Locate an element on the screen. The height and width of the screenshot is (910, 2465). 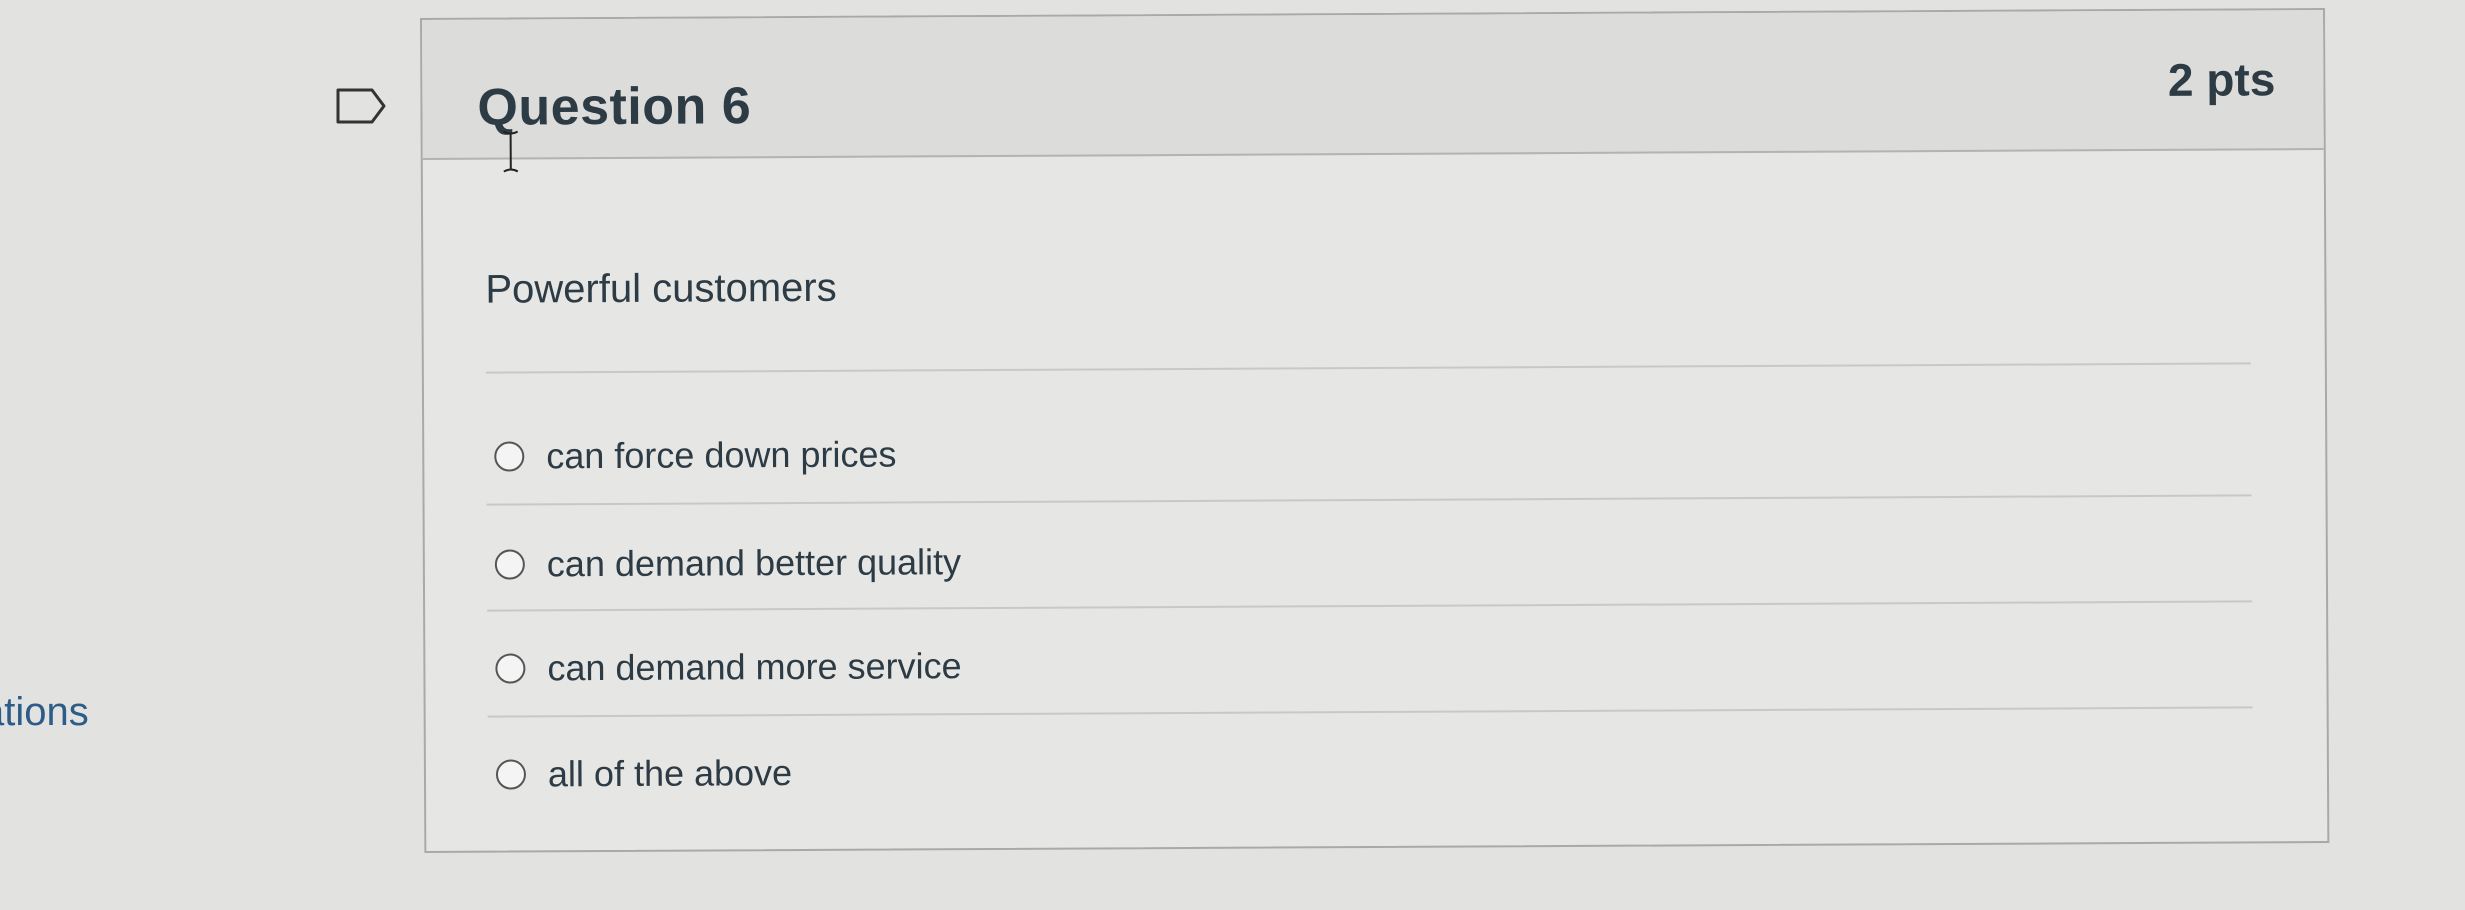
answer-label: can demand better quality is located at coordinates (754, 563).